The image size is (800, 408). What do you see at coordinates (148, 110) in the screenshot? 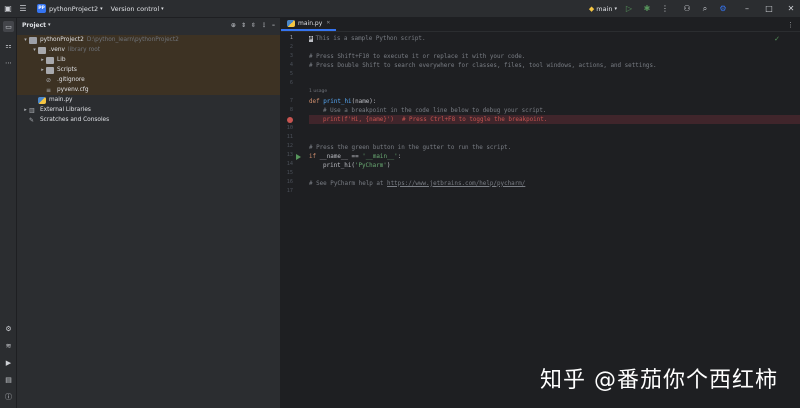
I see `tree-item-external-libraries: ▸ ▥ External Libraries` at bounding box center [148, 110].